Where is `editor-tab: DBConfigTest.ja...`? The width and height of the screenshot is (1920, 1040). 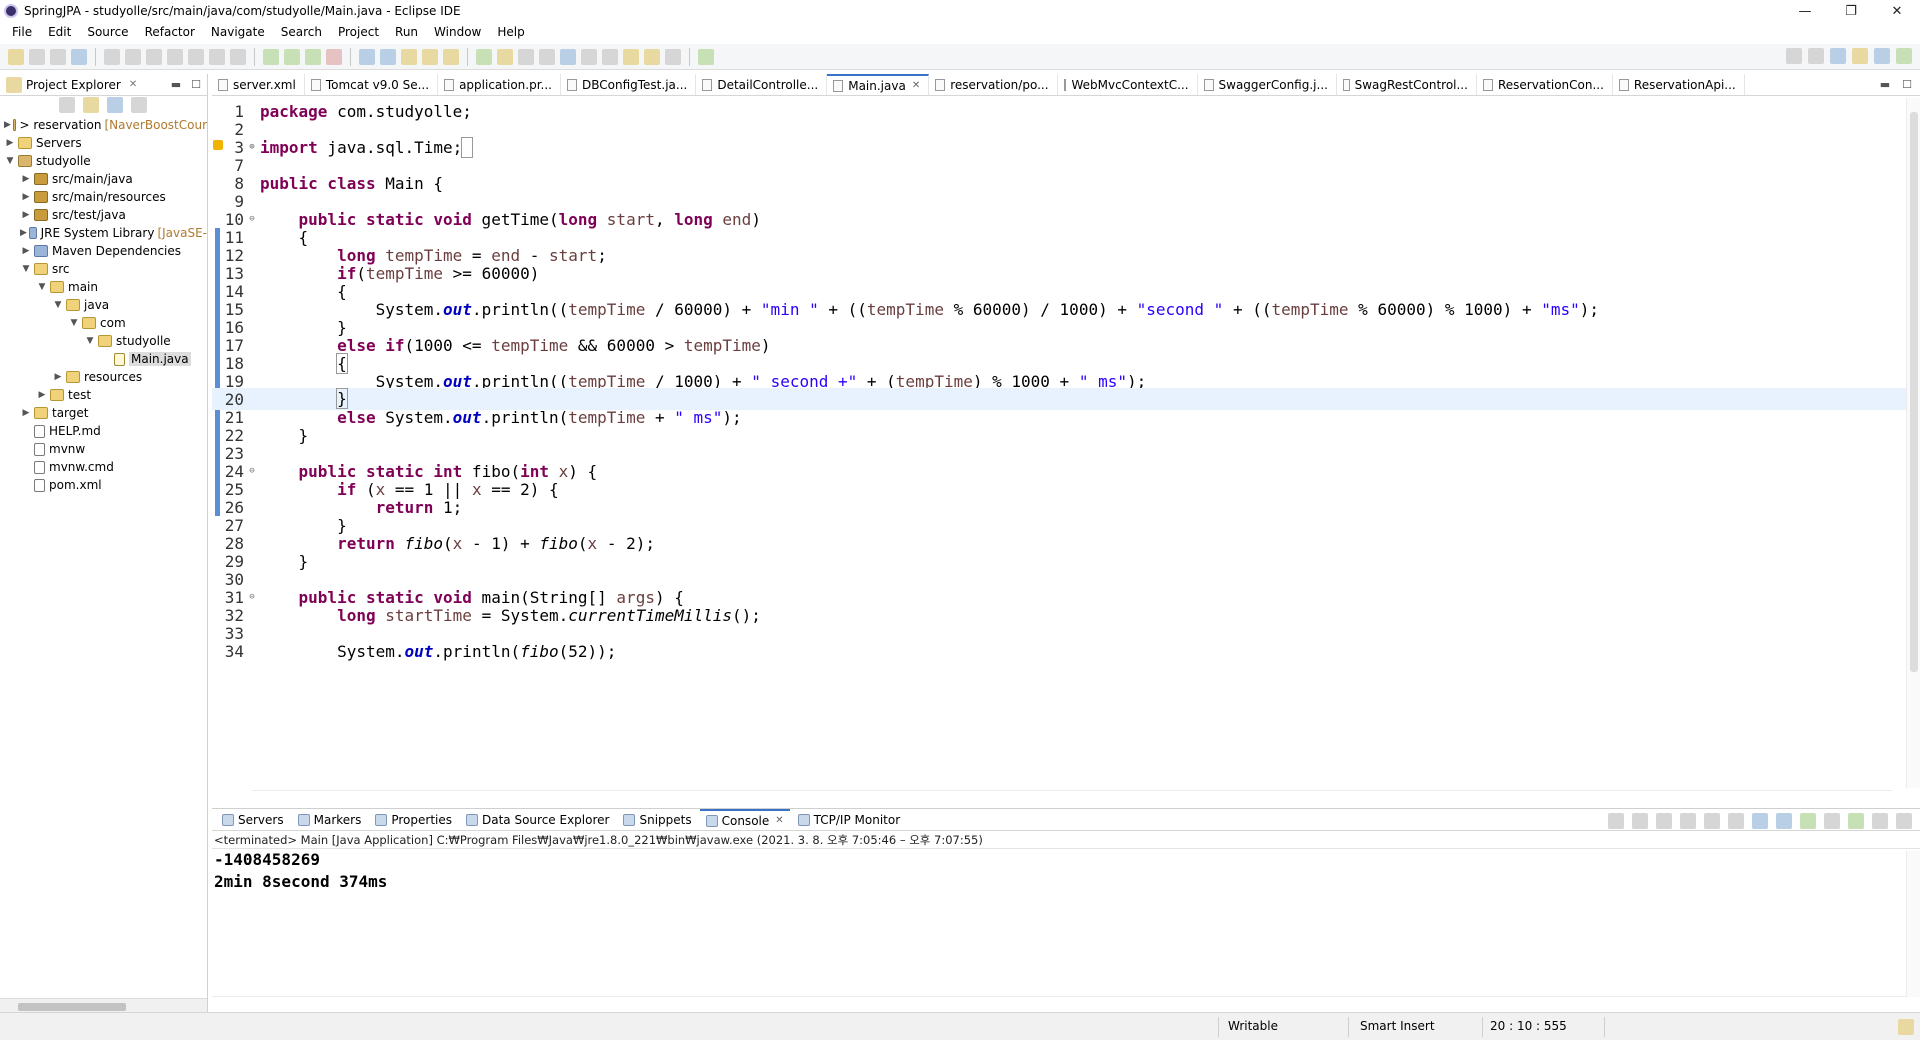 editor-tab: DBConfigTest.ja... is located at coordinates (629, 84).